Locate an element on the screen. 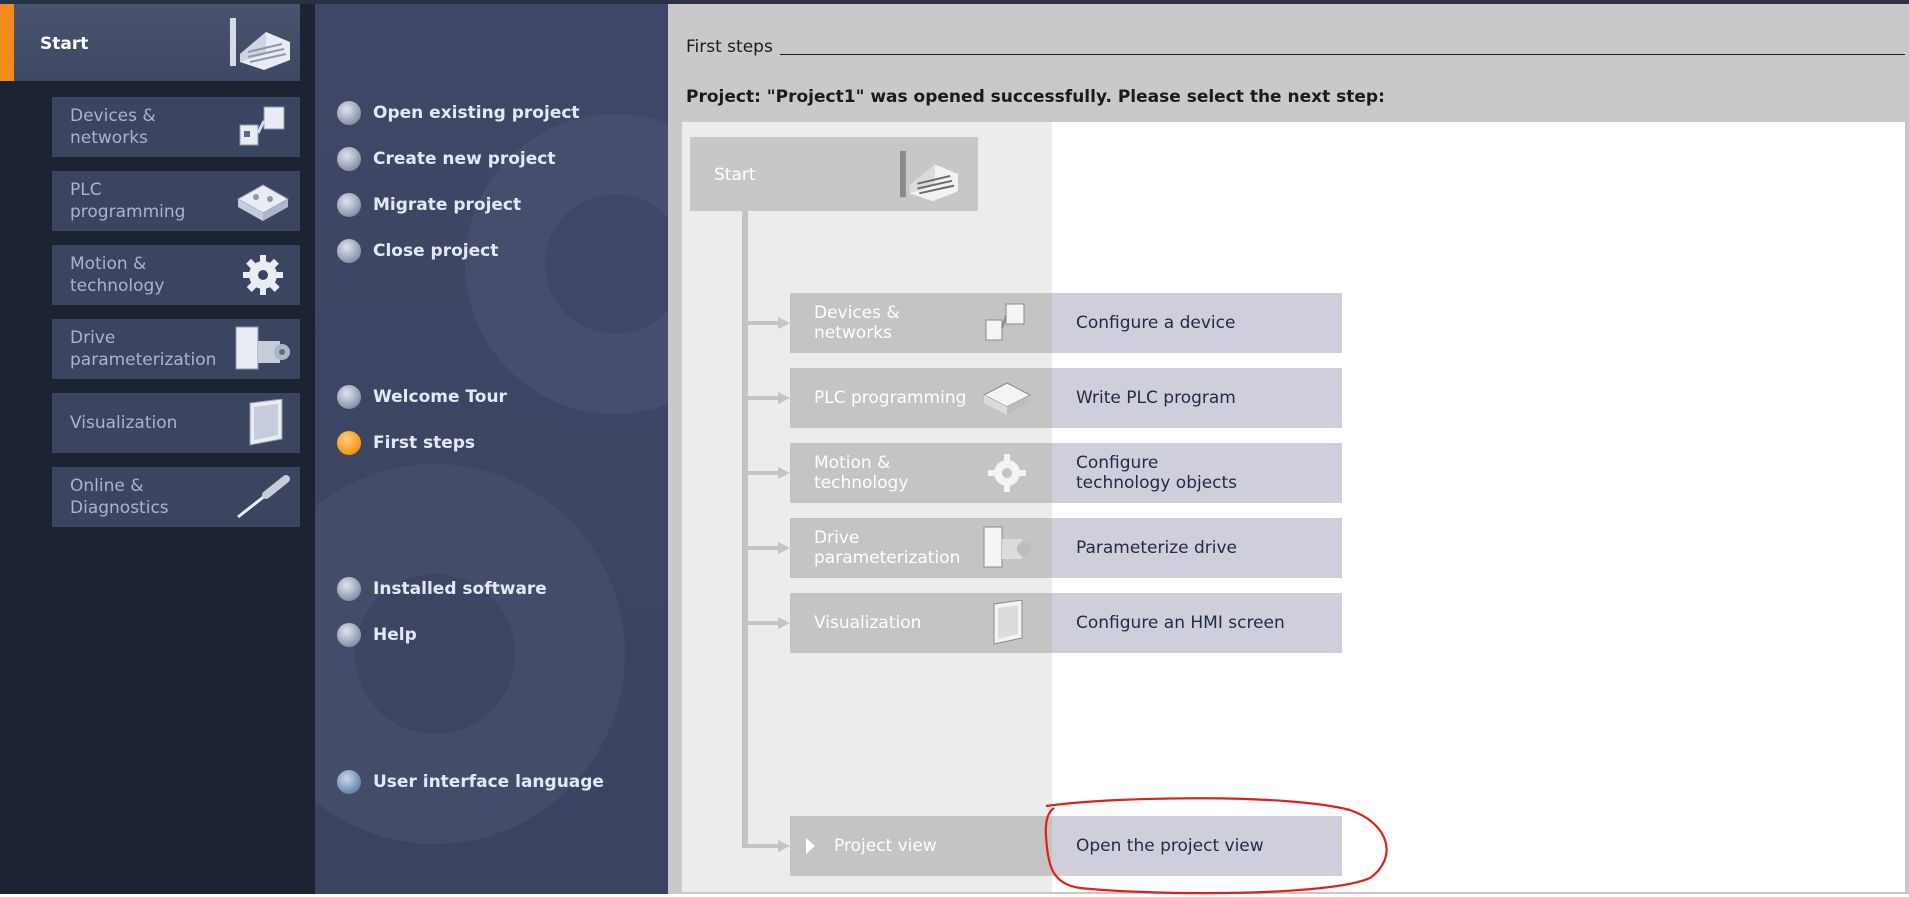  create-new-project: Create new project is located at coordinates (446, 159).